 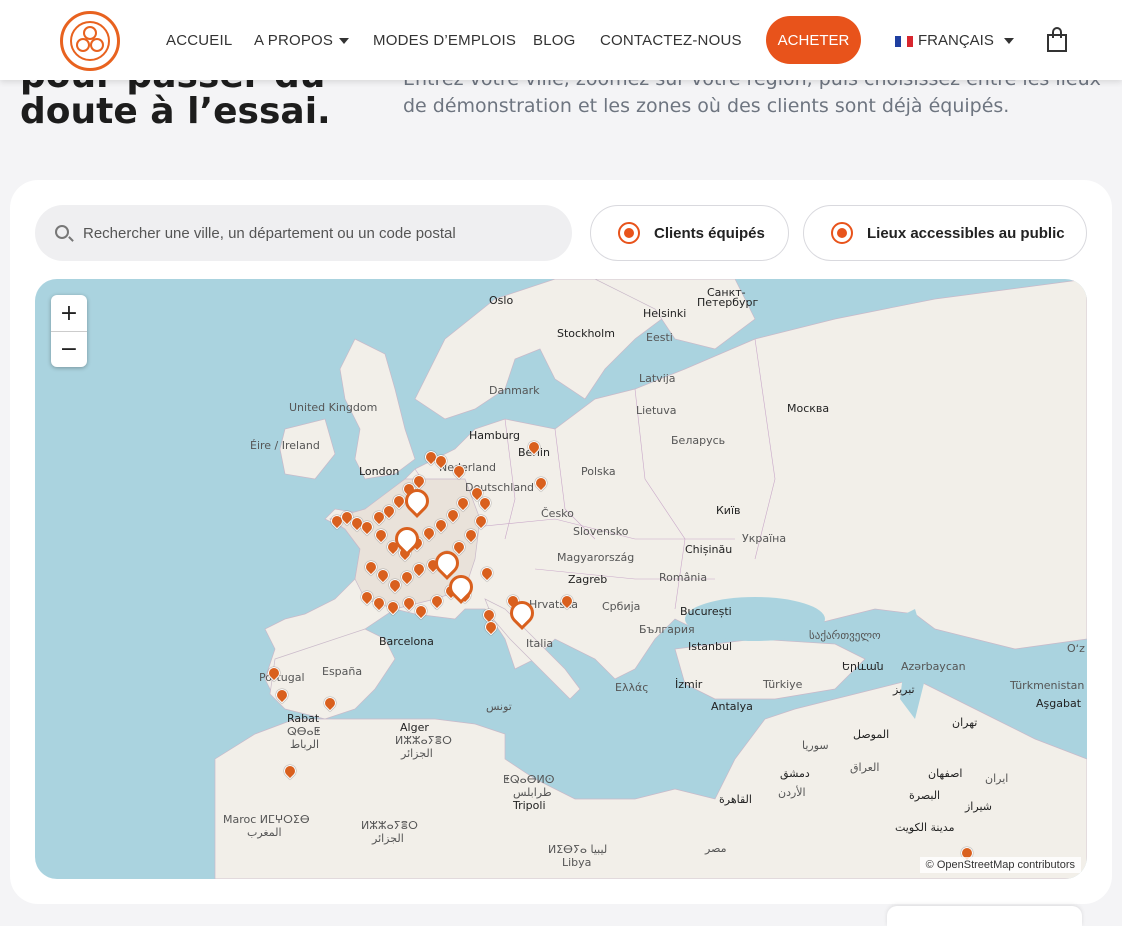 What do you see at coordinates (499, 706) in the screenshot?
I see `map-label: تونس` at bounding box center [499, 706].